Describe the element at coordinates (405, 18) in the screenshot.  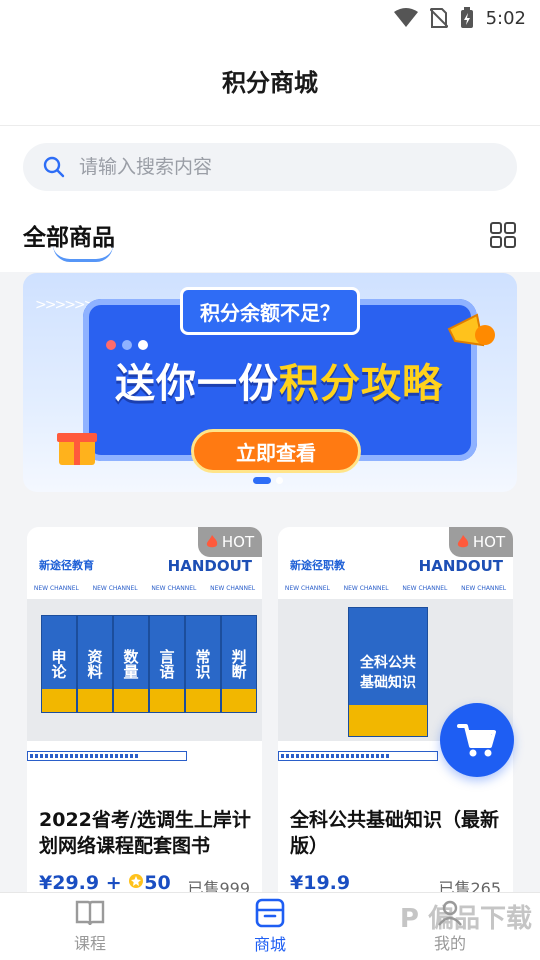
I see `wifi-icon` at that location.